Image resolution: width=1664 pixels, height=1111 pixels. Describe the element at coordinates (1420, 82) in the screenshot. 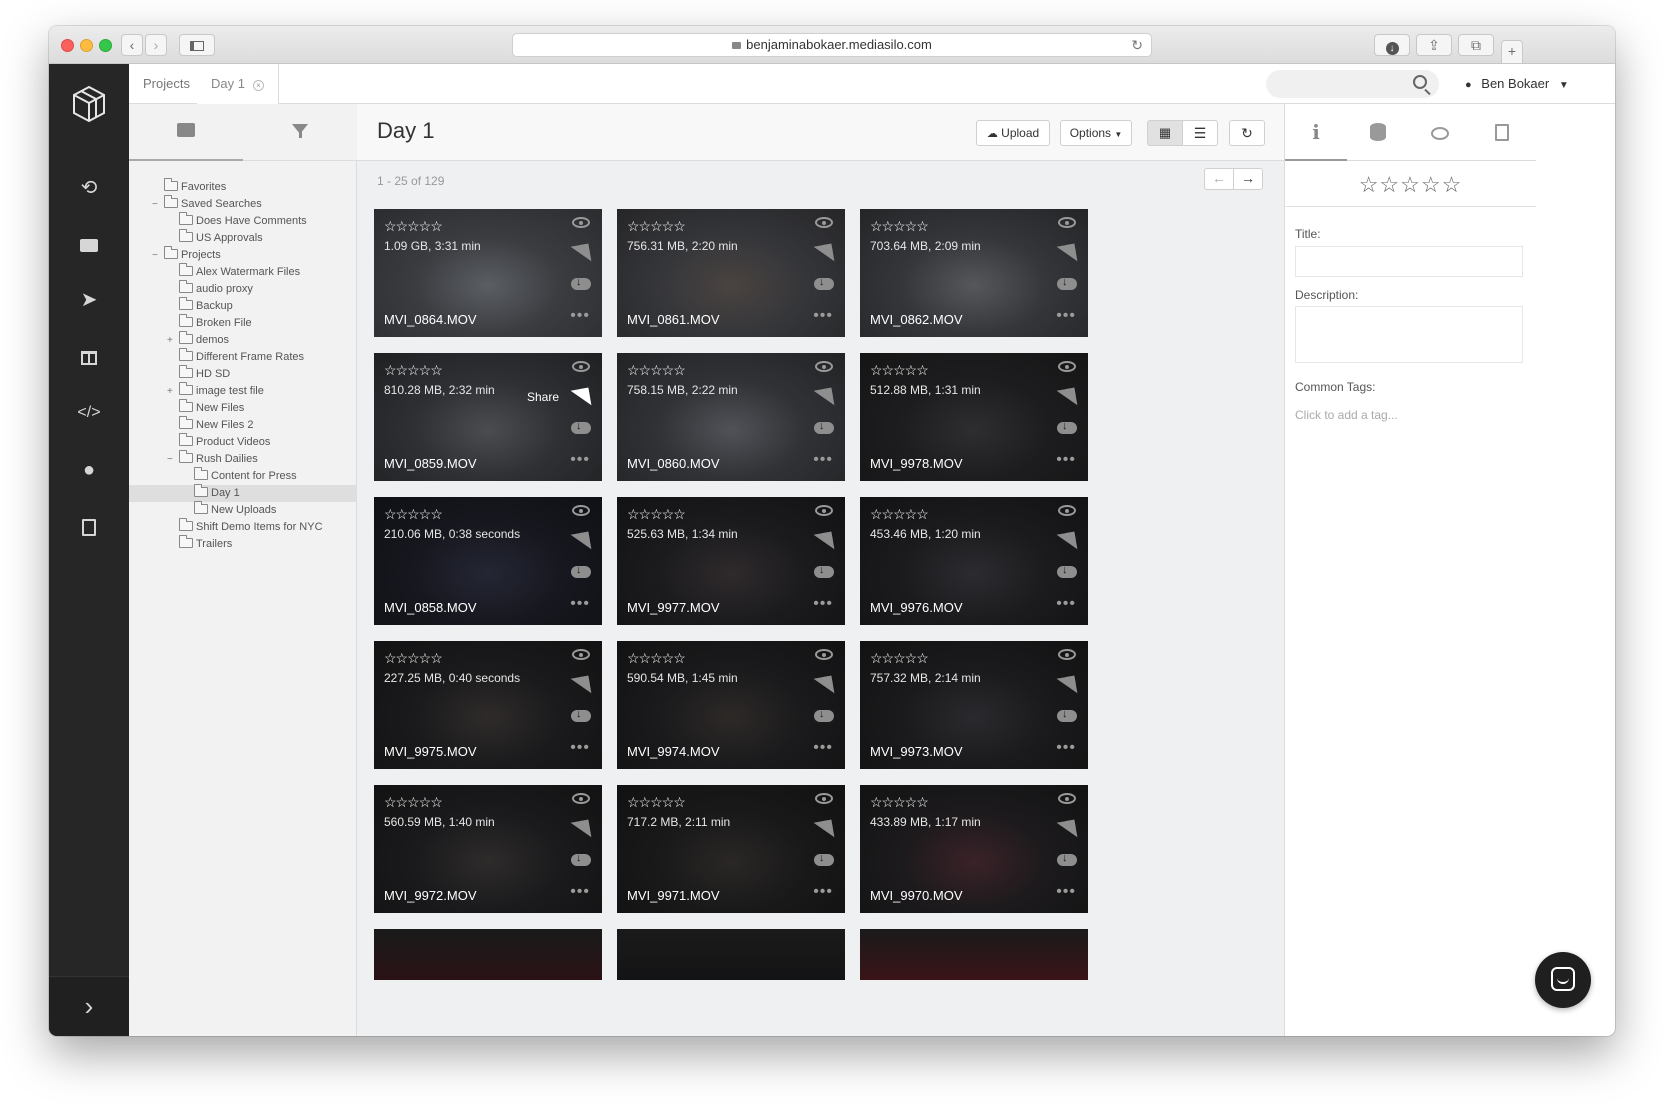

I see `search-icon` at that location.